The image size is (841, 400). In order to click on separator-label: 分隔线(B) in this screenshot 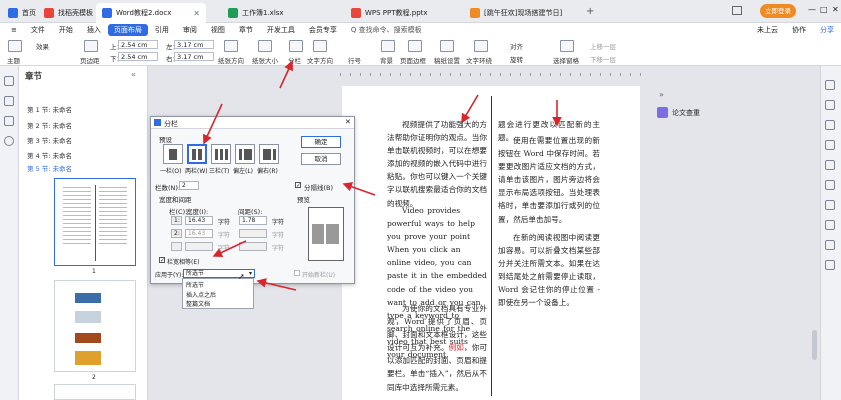, I will do `click(318, 187)`.